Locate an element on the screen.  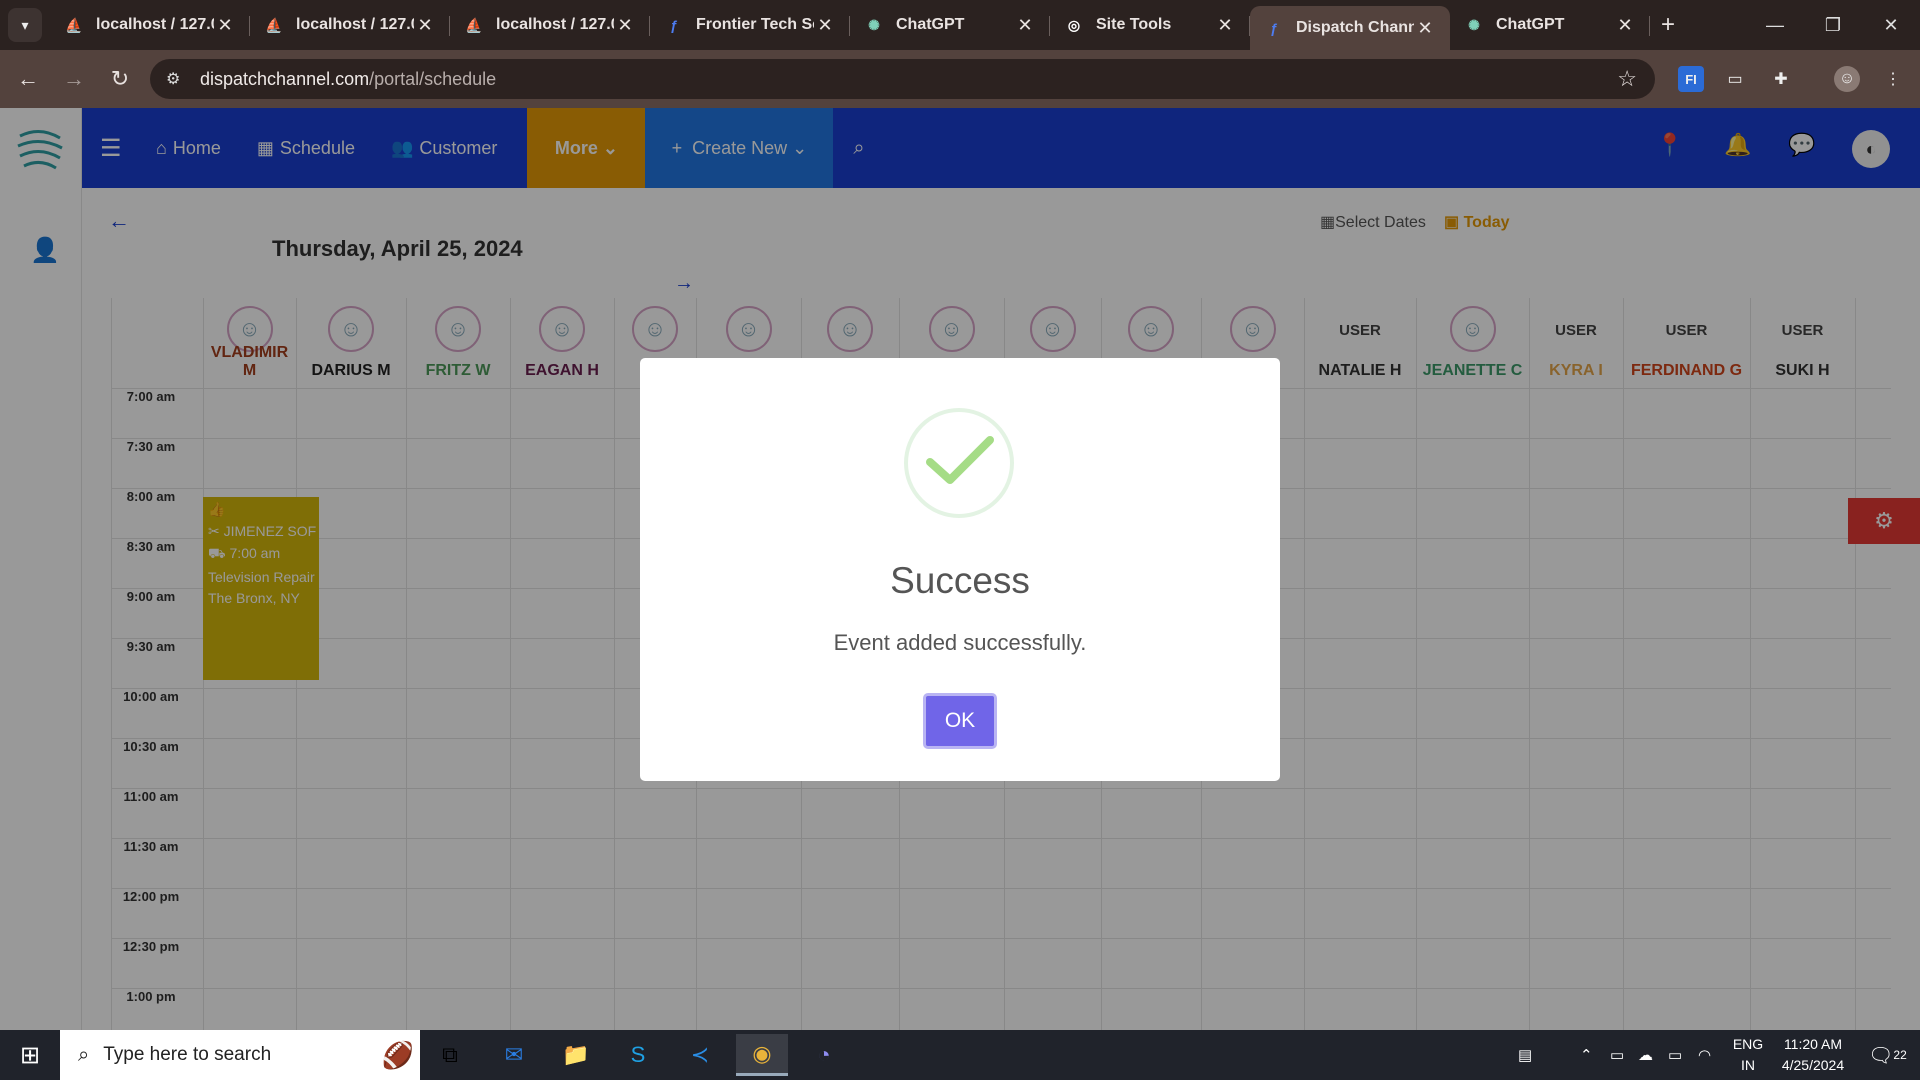
tab-search-button: ▾ is located at coordinates (25, 25).